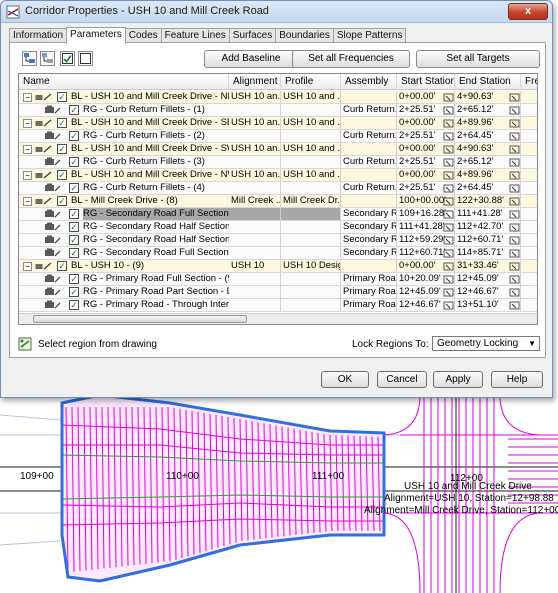 This screenshot has width=558, height=593. What do you see at coordinates (252, 35) in the screenshot?
I see `tab-surfaces: Surfaces` at bounding box center [252, 35].